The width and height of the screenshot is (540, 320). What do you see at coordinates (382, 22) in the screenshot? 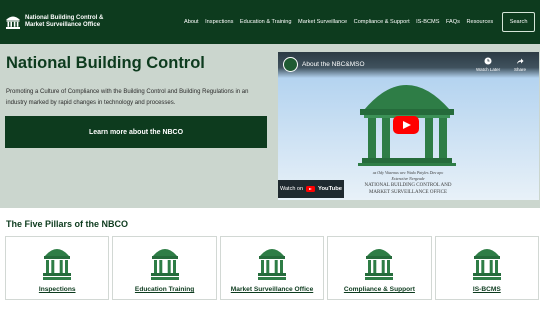
I see `nav-item-compliance-support: Compliance & Support` at bounding box center [382, 22].